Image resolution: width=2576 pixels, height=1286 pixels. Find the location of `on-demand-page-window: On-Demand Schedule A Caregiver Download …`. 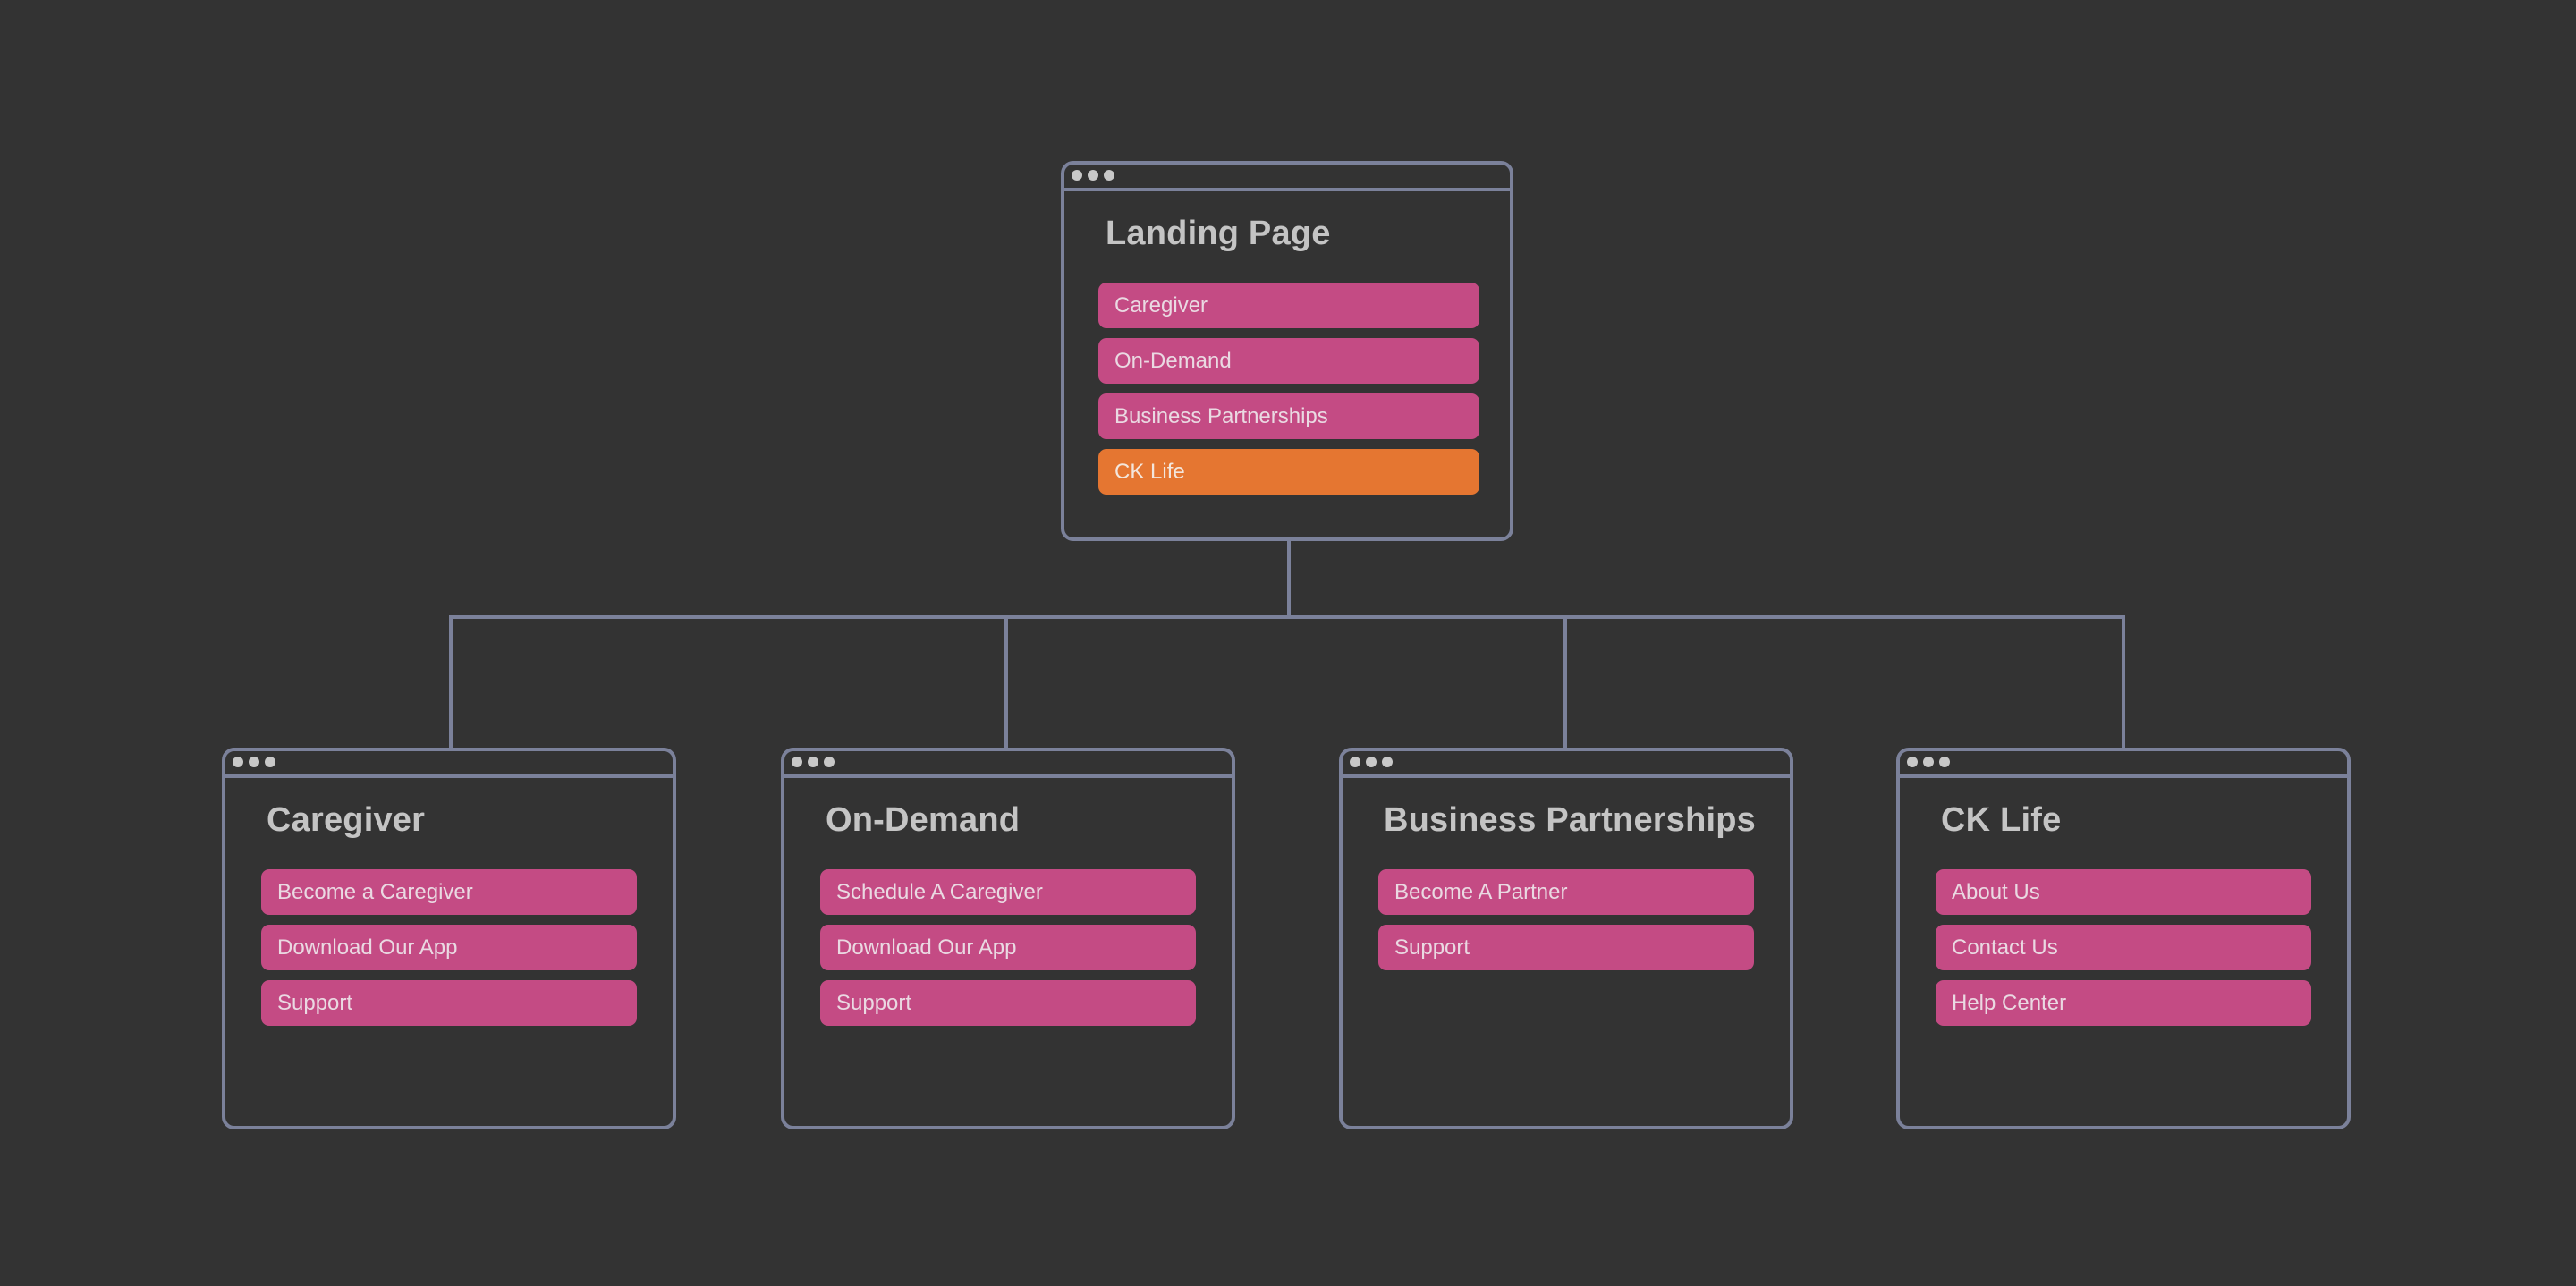

on-demand-page-window: On-Demand Schedule A Caregiver Download … is located at coordinates (1008, 938).